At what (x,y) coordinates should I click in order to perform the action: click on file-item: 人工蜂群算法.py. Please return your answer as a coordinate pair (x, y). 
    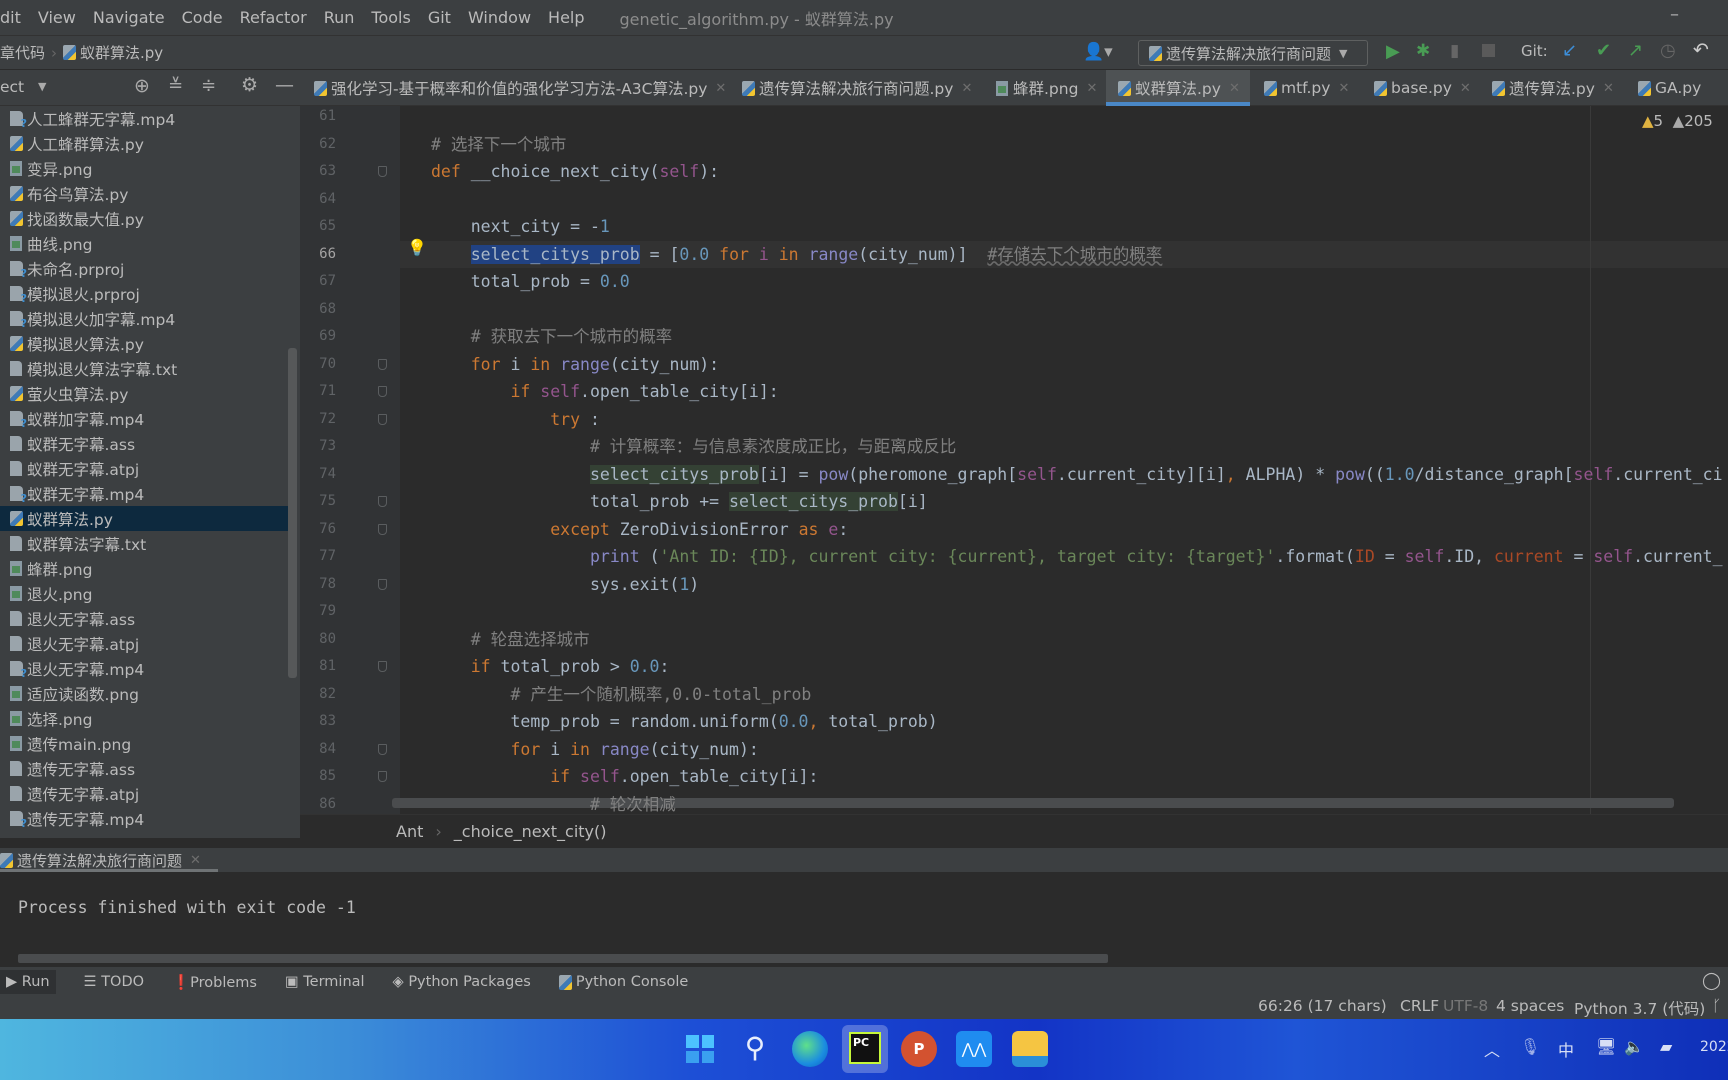
    Looking at the image, I should click on (145, 143).